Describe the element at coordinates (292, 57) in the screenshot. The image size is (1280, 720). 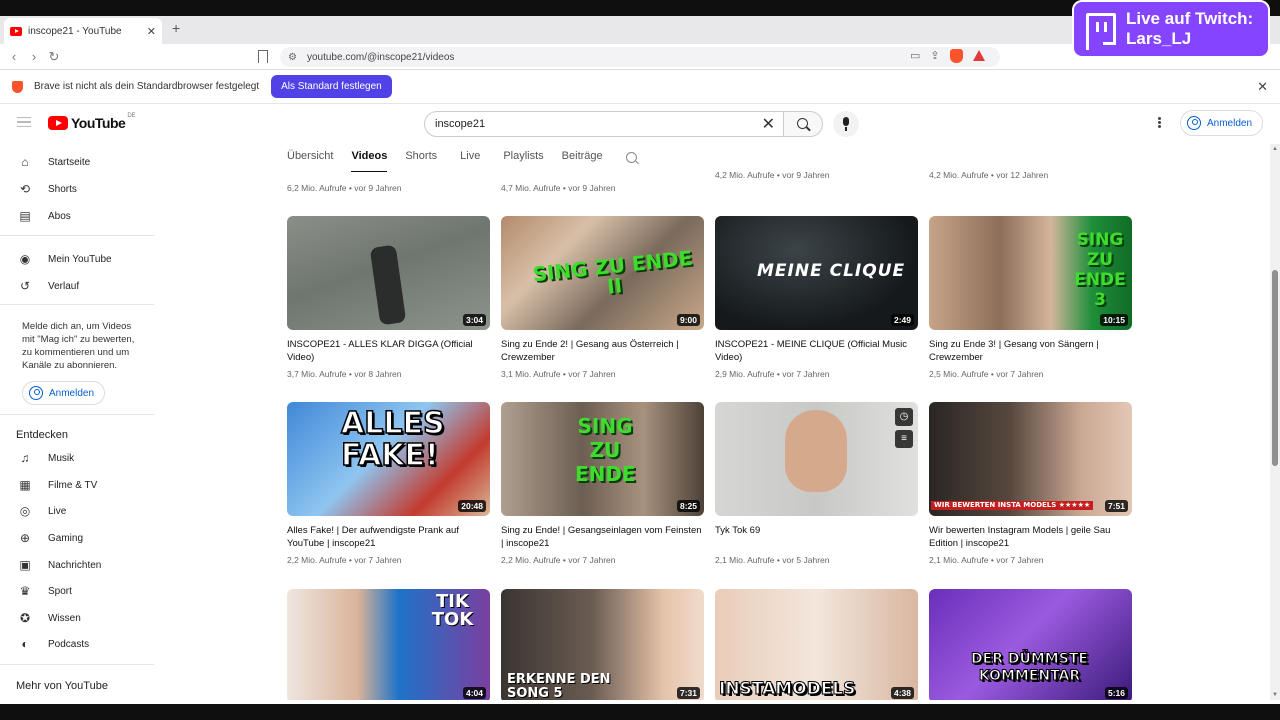
I see `site-settings-icon: ⚙` at that location.